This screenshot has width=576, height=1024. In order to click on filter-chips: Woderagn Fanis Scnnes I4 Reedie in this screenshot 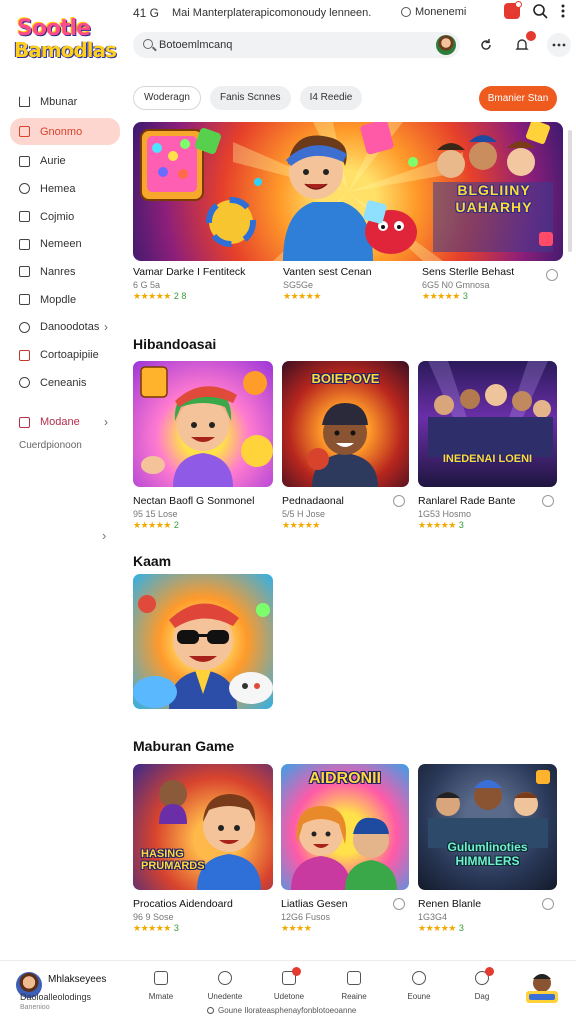, I will do `click(248, 98)`.